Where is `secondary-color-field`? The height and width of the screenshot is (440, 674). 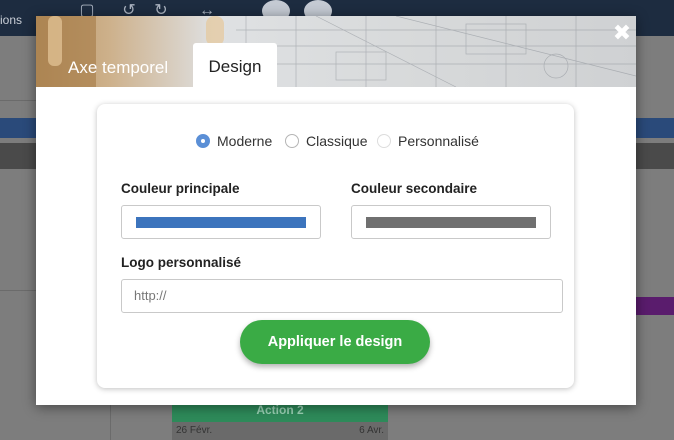 secondary-color-field is located at coordinates (451, 222).